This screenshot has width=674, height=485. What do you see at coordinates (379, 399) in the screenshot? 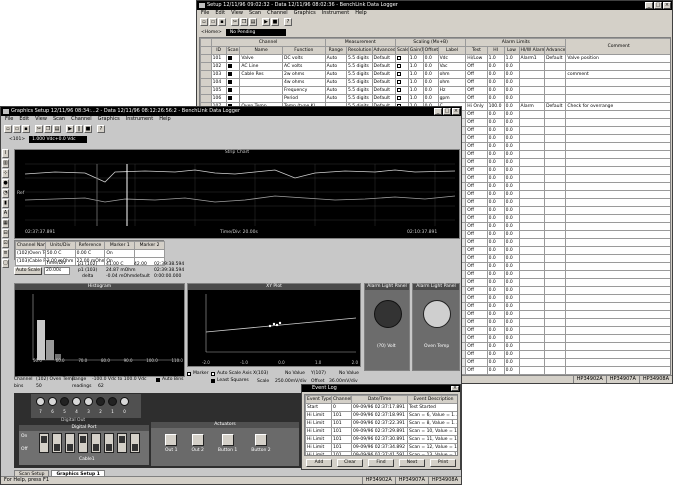
I see `column-header: Date/Time` at bounding box center [379, 399].